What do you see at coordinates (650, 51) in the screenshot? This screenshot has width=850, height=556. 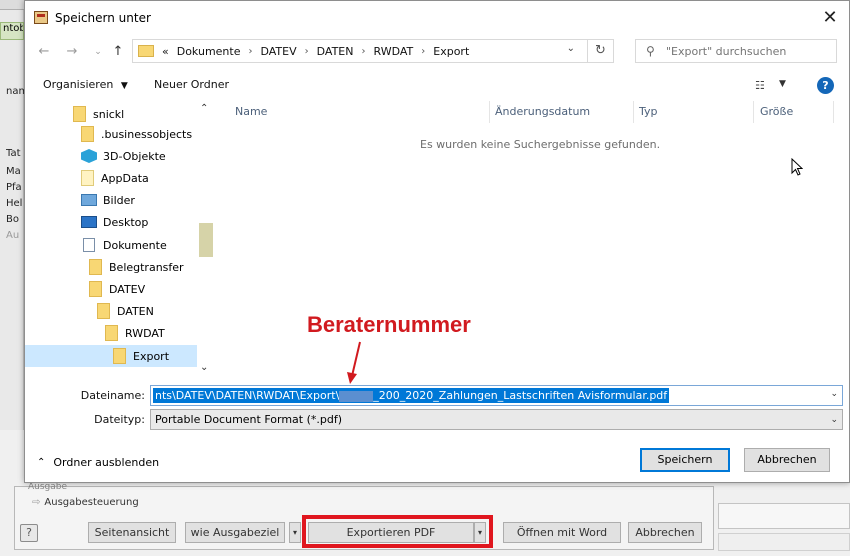 I see `search-icon: ⚲` at bounding box center [650, 51].